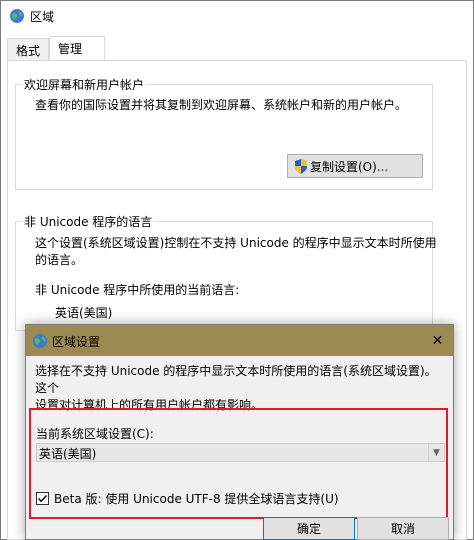  Describe the element at coordinates (137, 290) in the screenshot. I see `current-language-label: 非 Unicode 程序中所使用的当前语言:` at that location.